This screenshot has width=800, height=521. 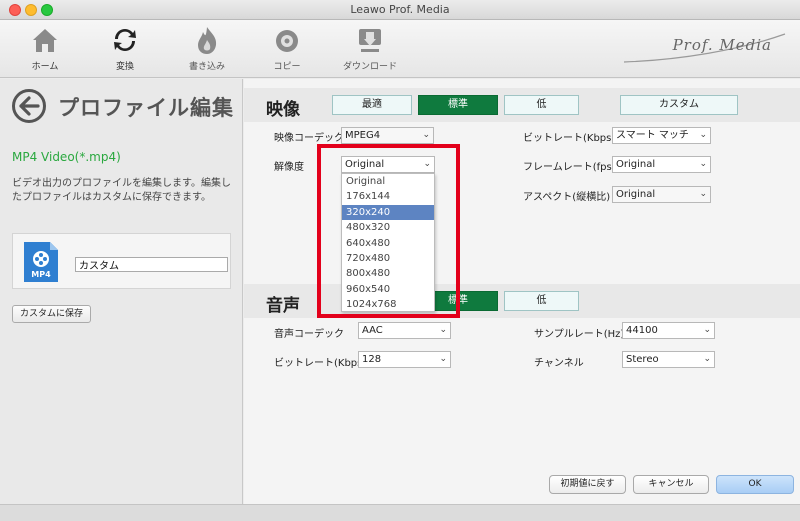 I want to click on audio-quality-low-button: 低, so click(x=541, y=301).